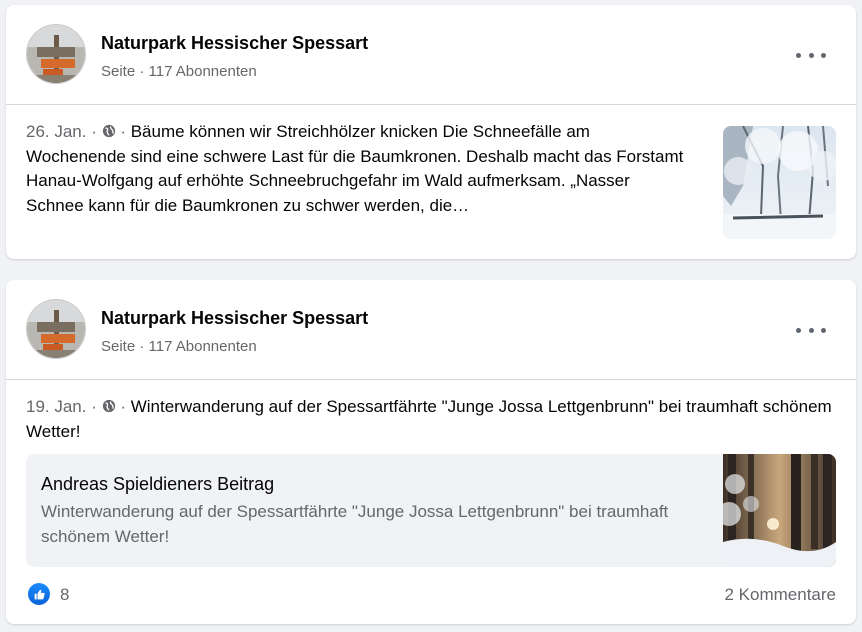 This screenshot has height=632, width=862. Describe the element at coordinates (158, 484) in the screenshot. I see `shared-post-title: Andreas Spieldieners Beitrag` at that location.